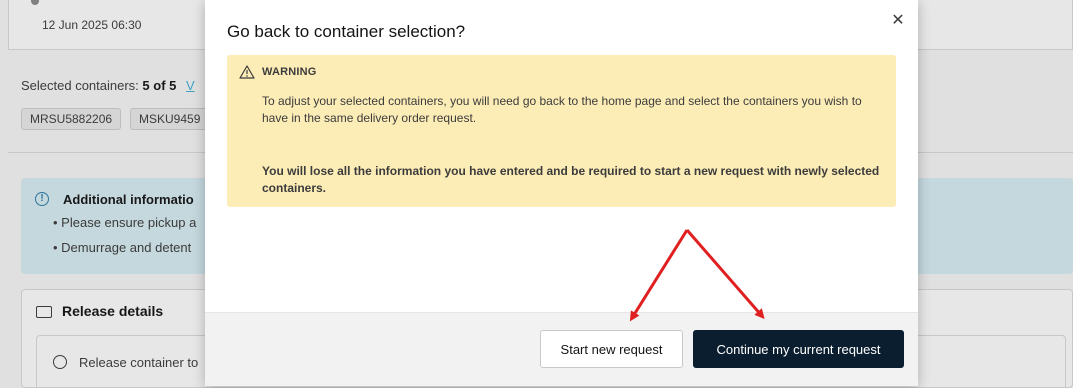  Describe the element at coordinates (289, 72) in the screenshot. I see `warning-heading: WARNING` at that location.